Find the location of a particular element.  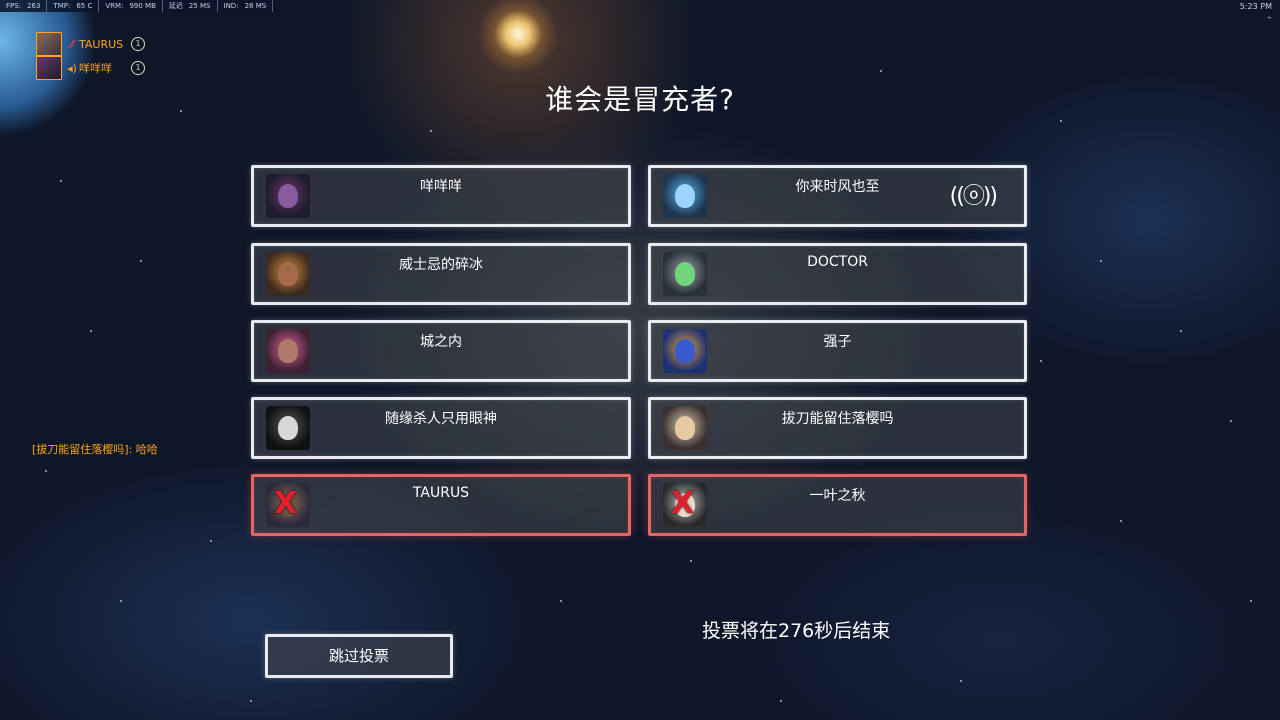

stat-fps: FPS: 263 is located at coordinates (24, 6).